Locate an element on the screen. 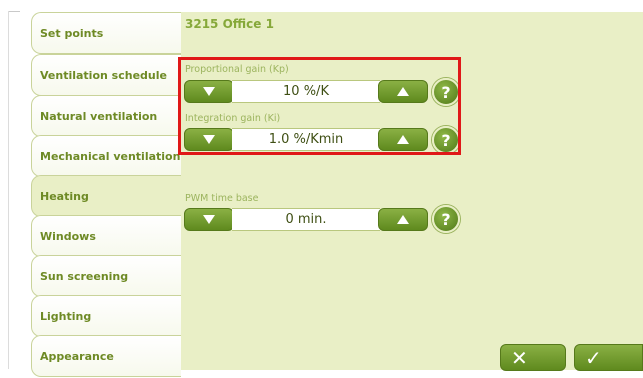 Image resolution: width=643 pixels, height=378 pixels. tab-label: Heating is located at coordinates (64, 196).